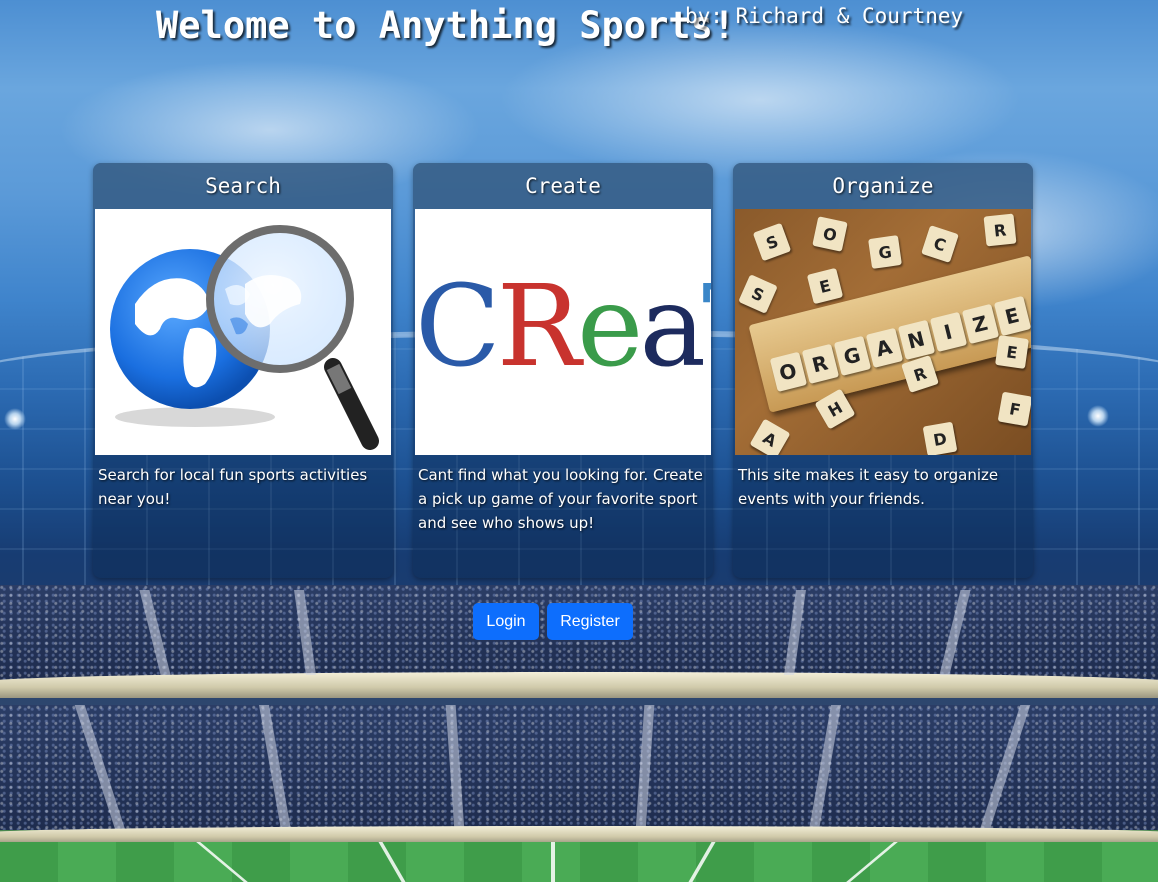 Image resolution: width=1158 pixels, height=882 pixels. Describe the element at coordinates (243, 332) in the screenshot. I see `globe-magnifying-glass-icon` at that location.